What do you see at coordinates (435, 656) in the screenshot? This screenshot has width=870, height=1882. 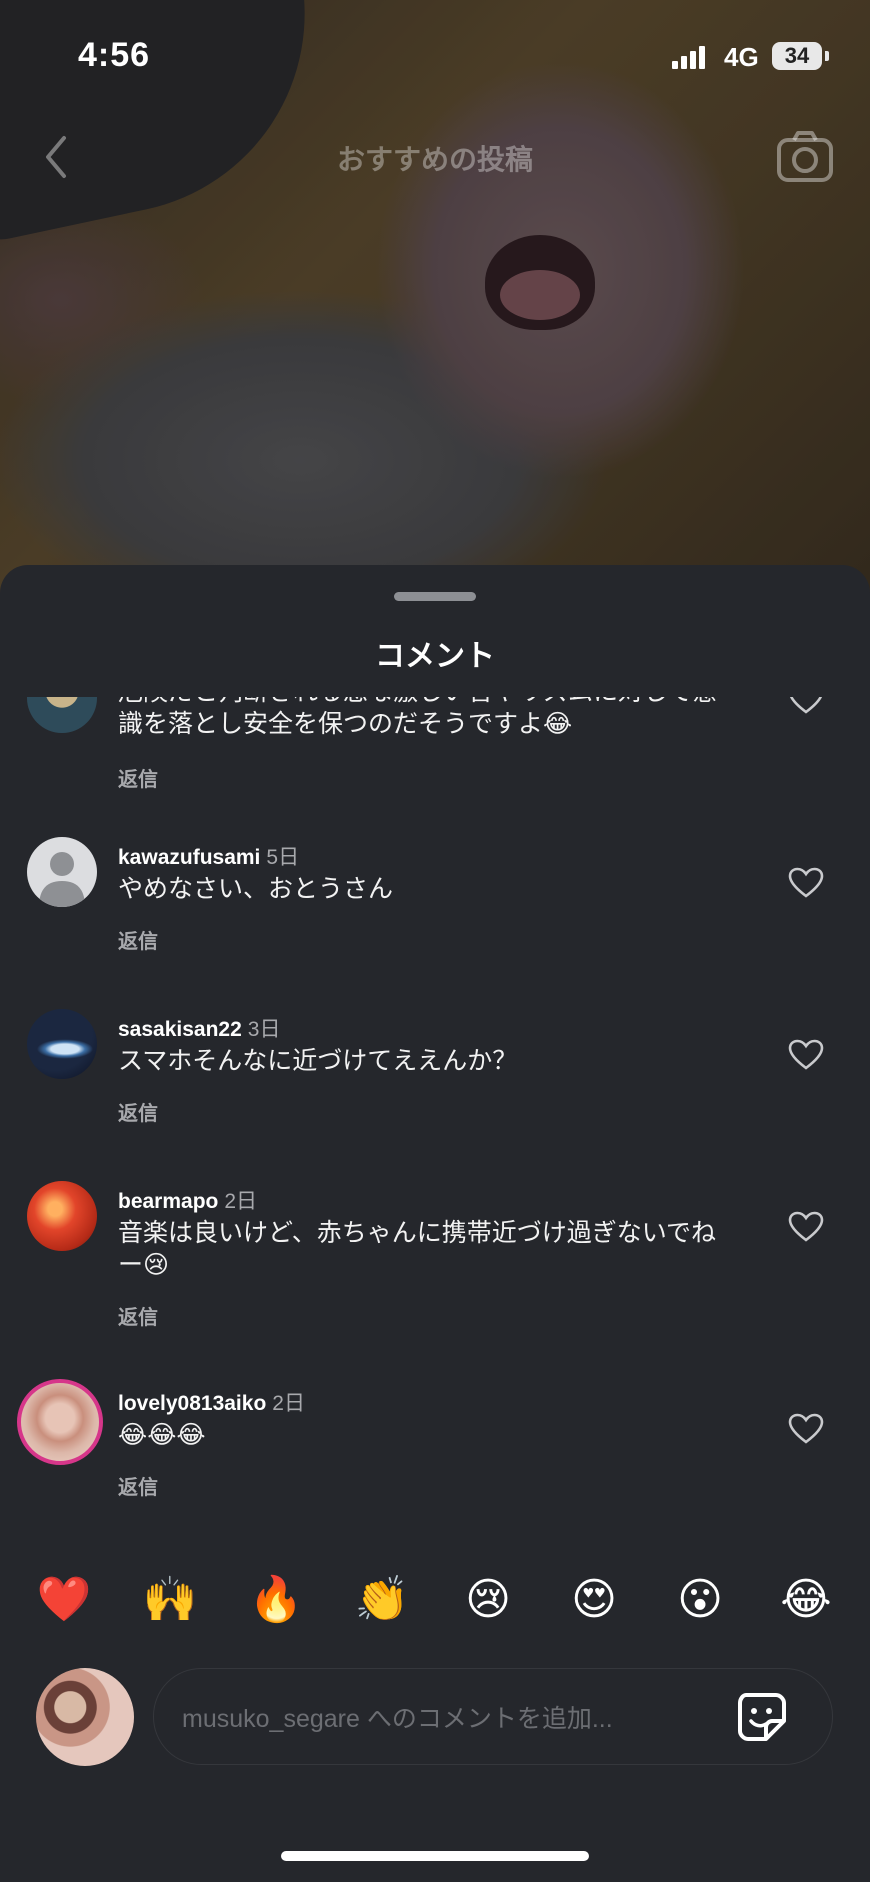 I see `sheet-title: コメント` at bounding box center [435, 656].